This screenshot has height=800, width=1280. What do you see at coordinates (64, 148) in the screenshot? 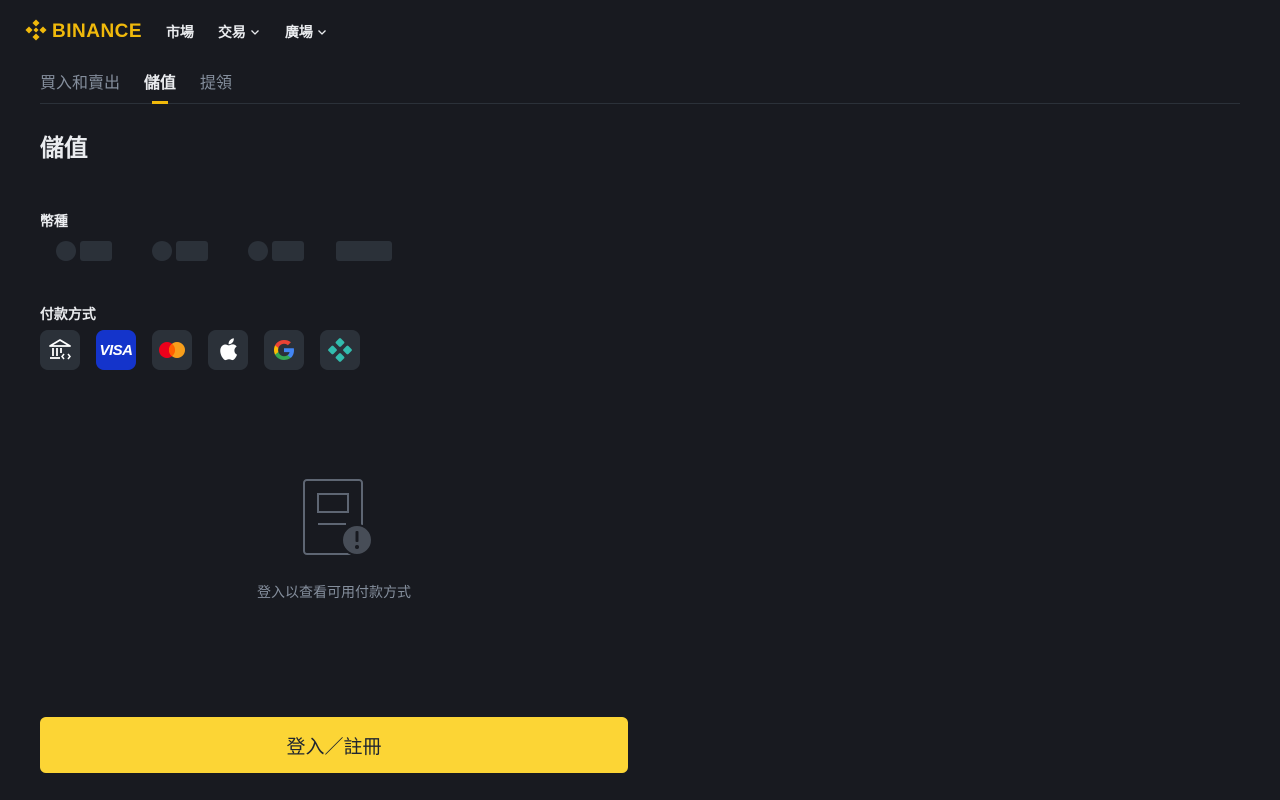
I see `page-title: 儲值` at bounding box center [64, 148].